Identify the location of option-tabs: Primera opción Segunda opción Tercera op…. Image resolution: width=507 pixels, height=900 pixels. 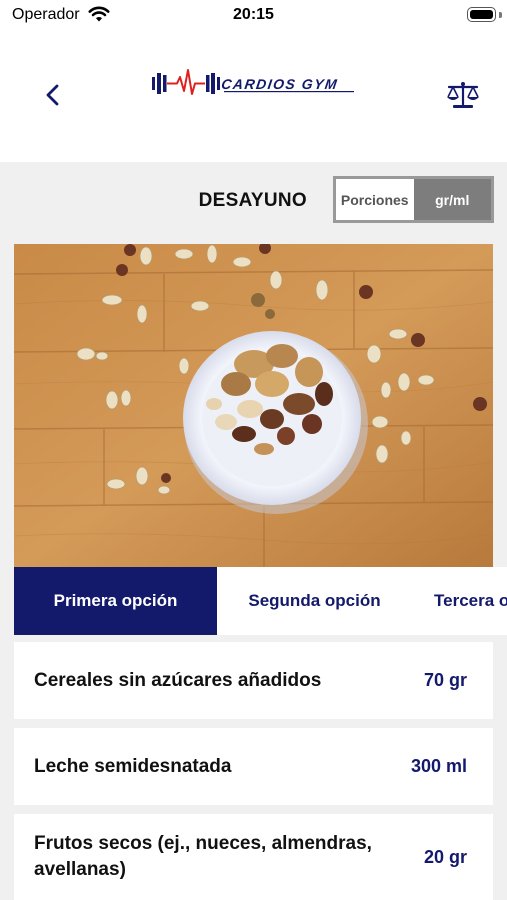
(260, 601).